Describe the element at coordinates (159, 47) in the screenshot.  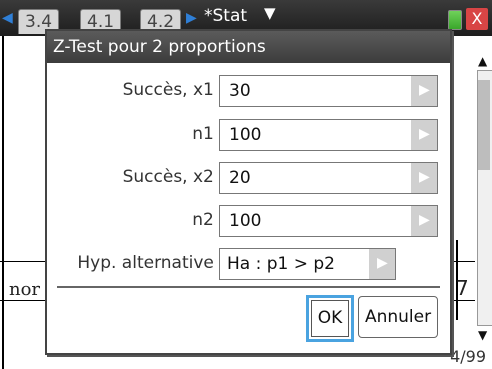
I see `dialog-title: Z-Test pour 2 proportions` at that location.